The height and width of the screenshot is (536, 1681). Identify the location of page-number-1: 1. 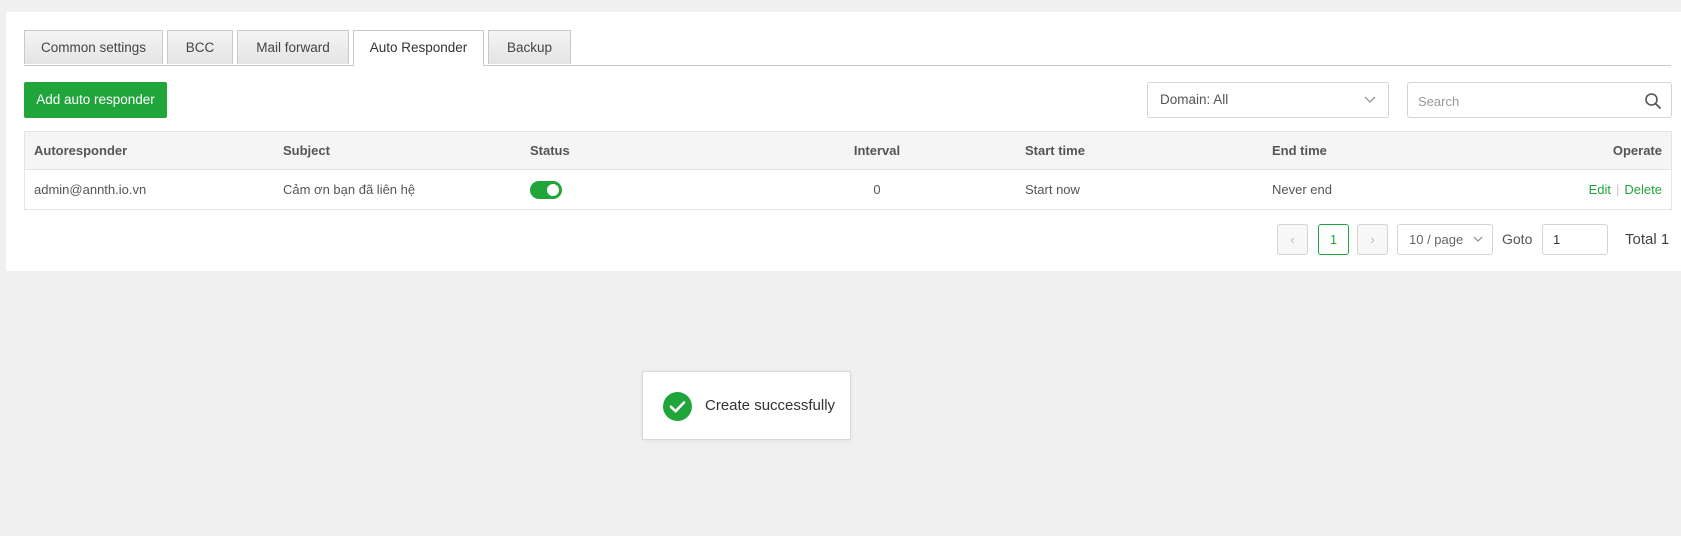
(1333, 239).